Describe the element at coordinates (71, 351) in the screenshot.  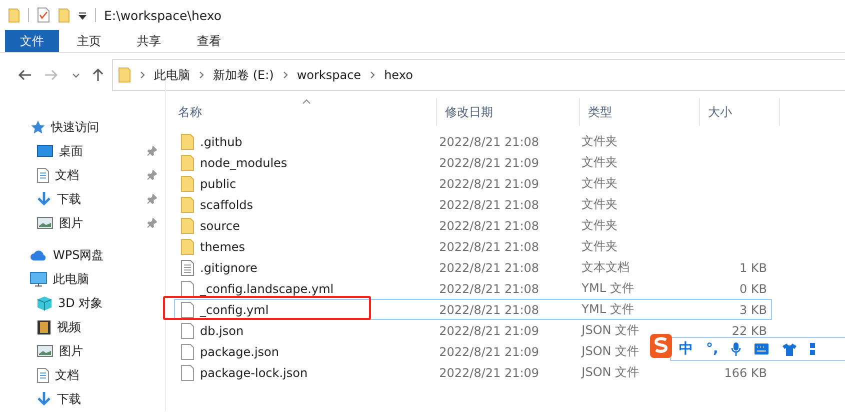
I see `sidebar-label: 图片` at that location.